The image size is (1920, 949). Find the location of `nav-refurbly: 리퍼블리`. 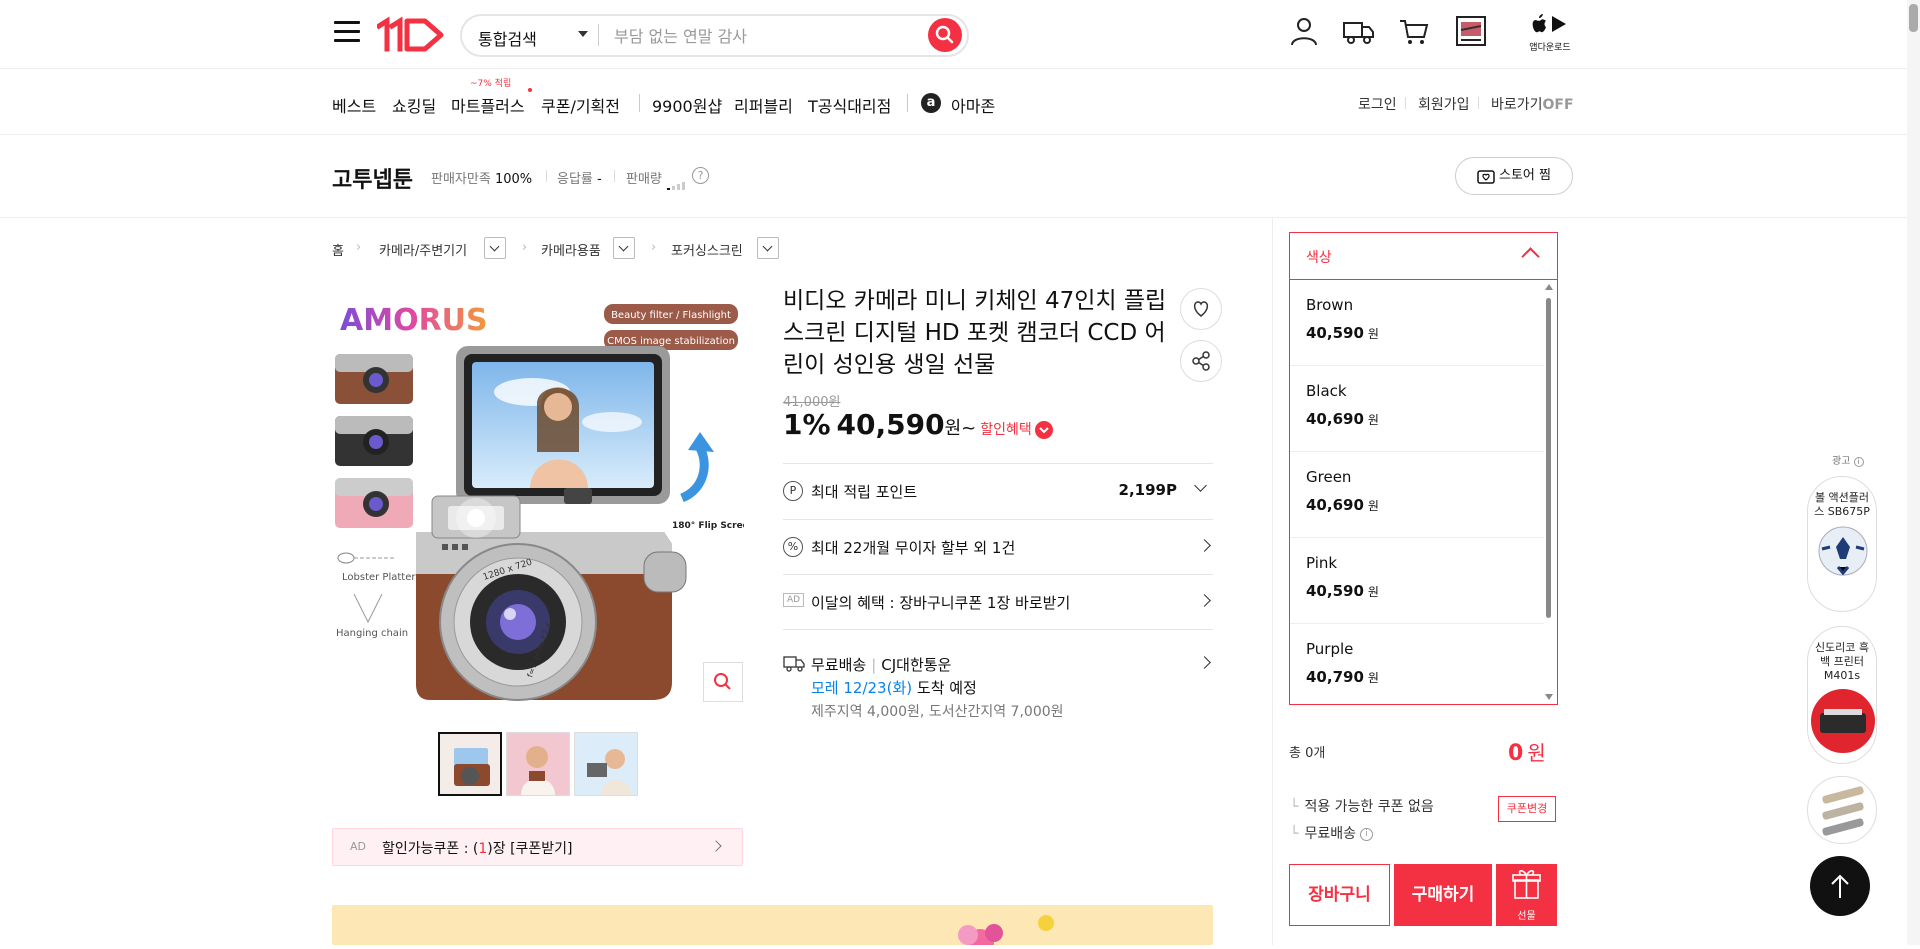

nav-refurbly: 리퍼블리 is located at coordinates (763, 105).